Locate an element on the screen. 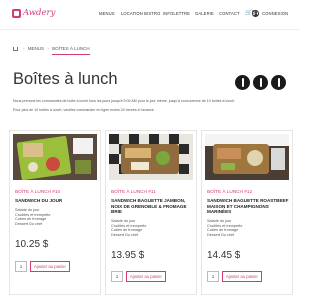 The height and width of the screenshot is (300, 320). nav-item-galerie: GALERIE is located at coordinates (204, 13).